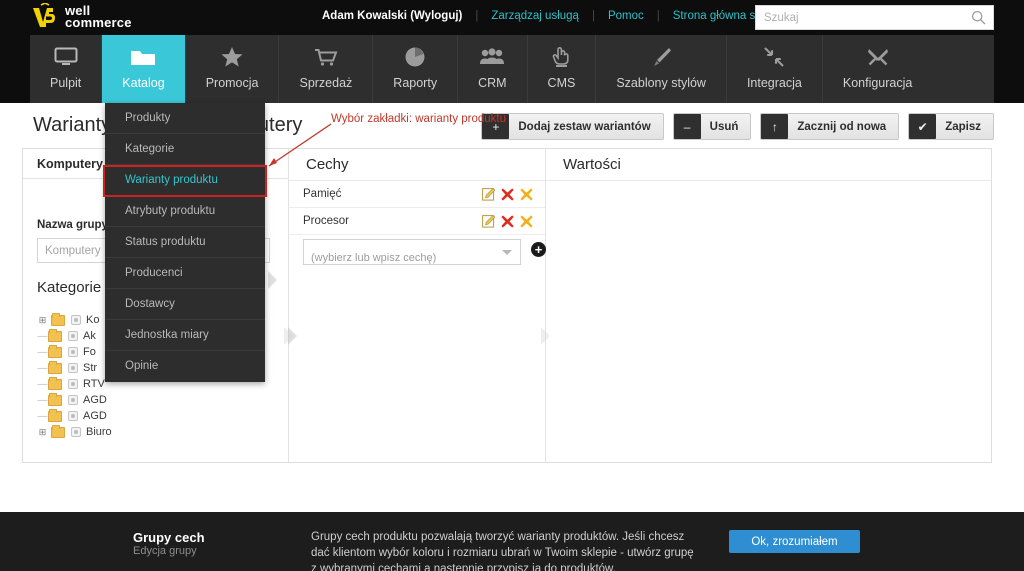  Describe the element at coordinates (978, 17) in the screenshot. I see `search-icon` at that location.